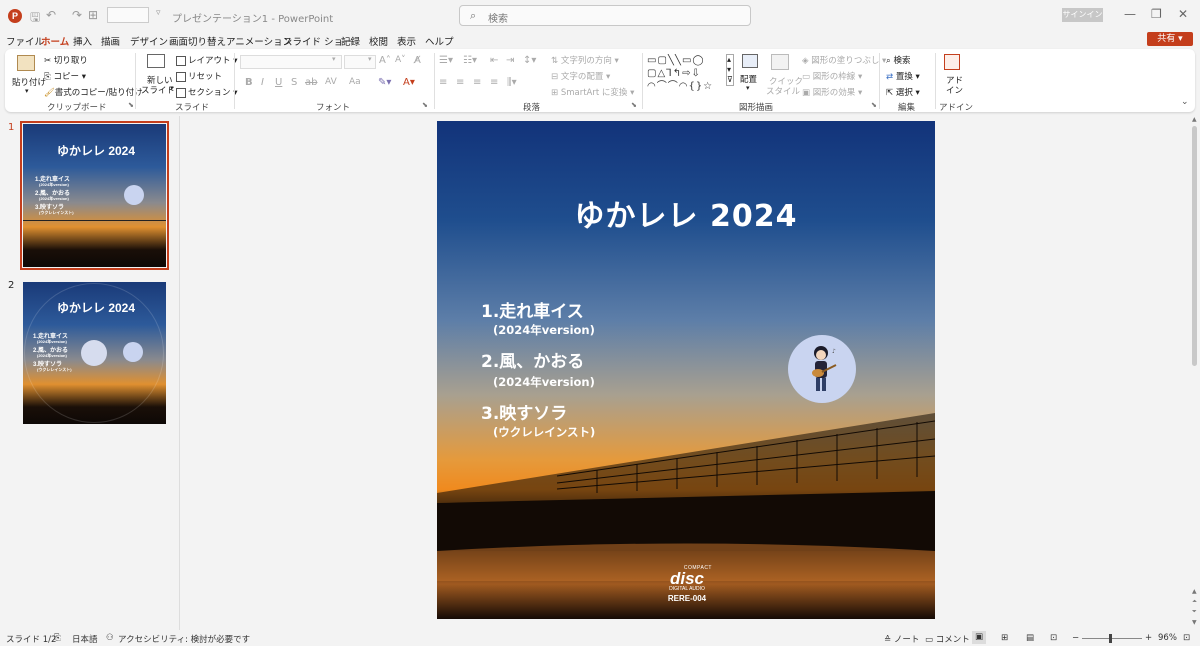  What do you see at coordinates (901, 639) in the screenshot?
I see `notes-button: ≙ ノート` at bounding box center [901, 639].